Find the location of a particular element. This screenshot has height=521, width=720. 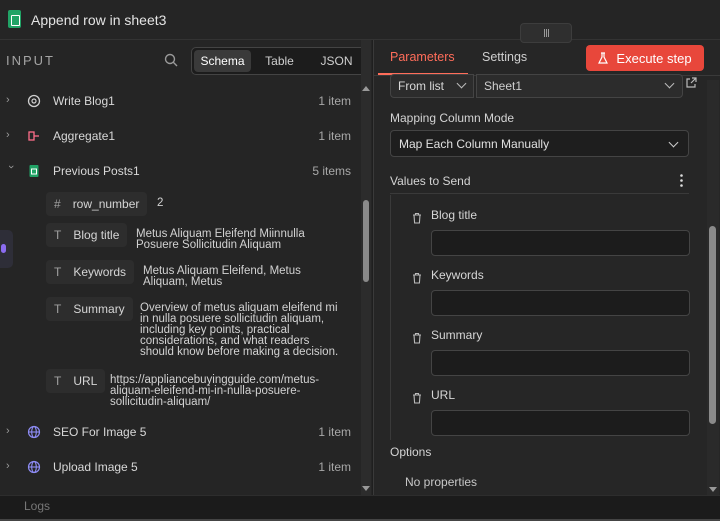

node-row-previous-posts: › Previous Posts1 5 items is located at coordinates (180, 171).